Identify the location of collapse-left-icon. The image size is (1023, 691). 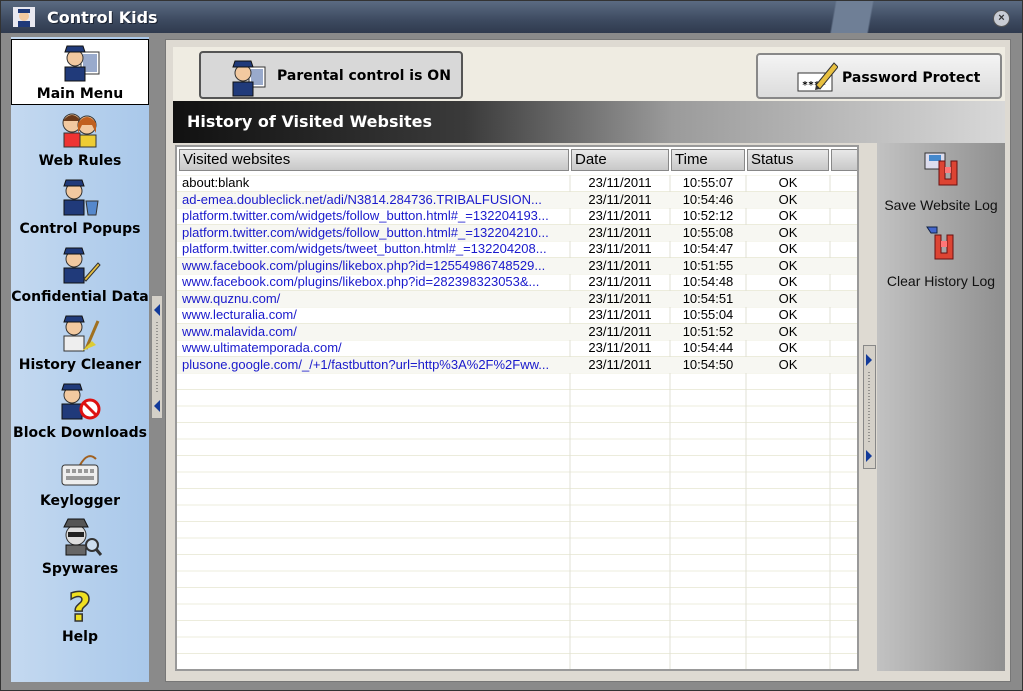
(157, 358).